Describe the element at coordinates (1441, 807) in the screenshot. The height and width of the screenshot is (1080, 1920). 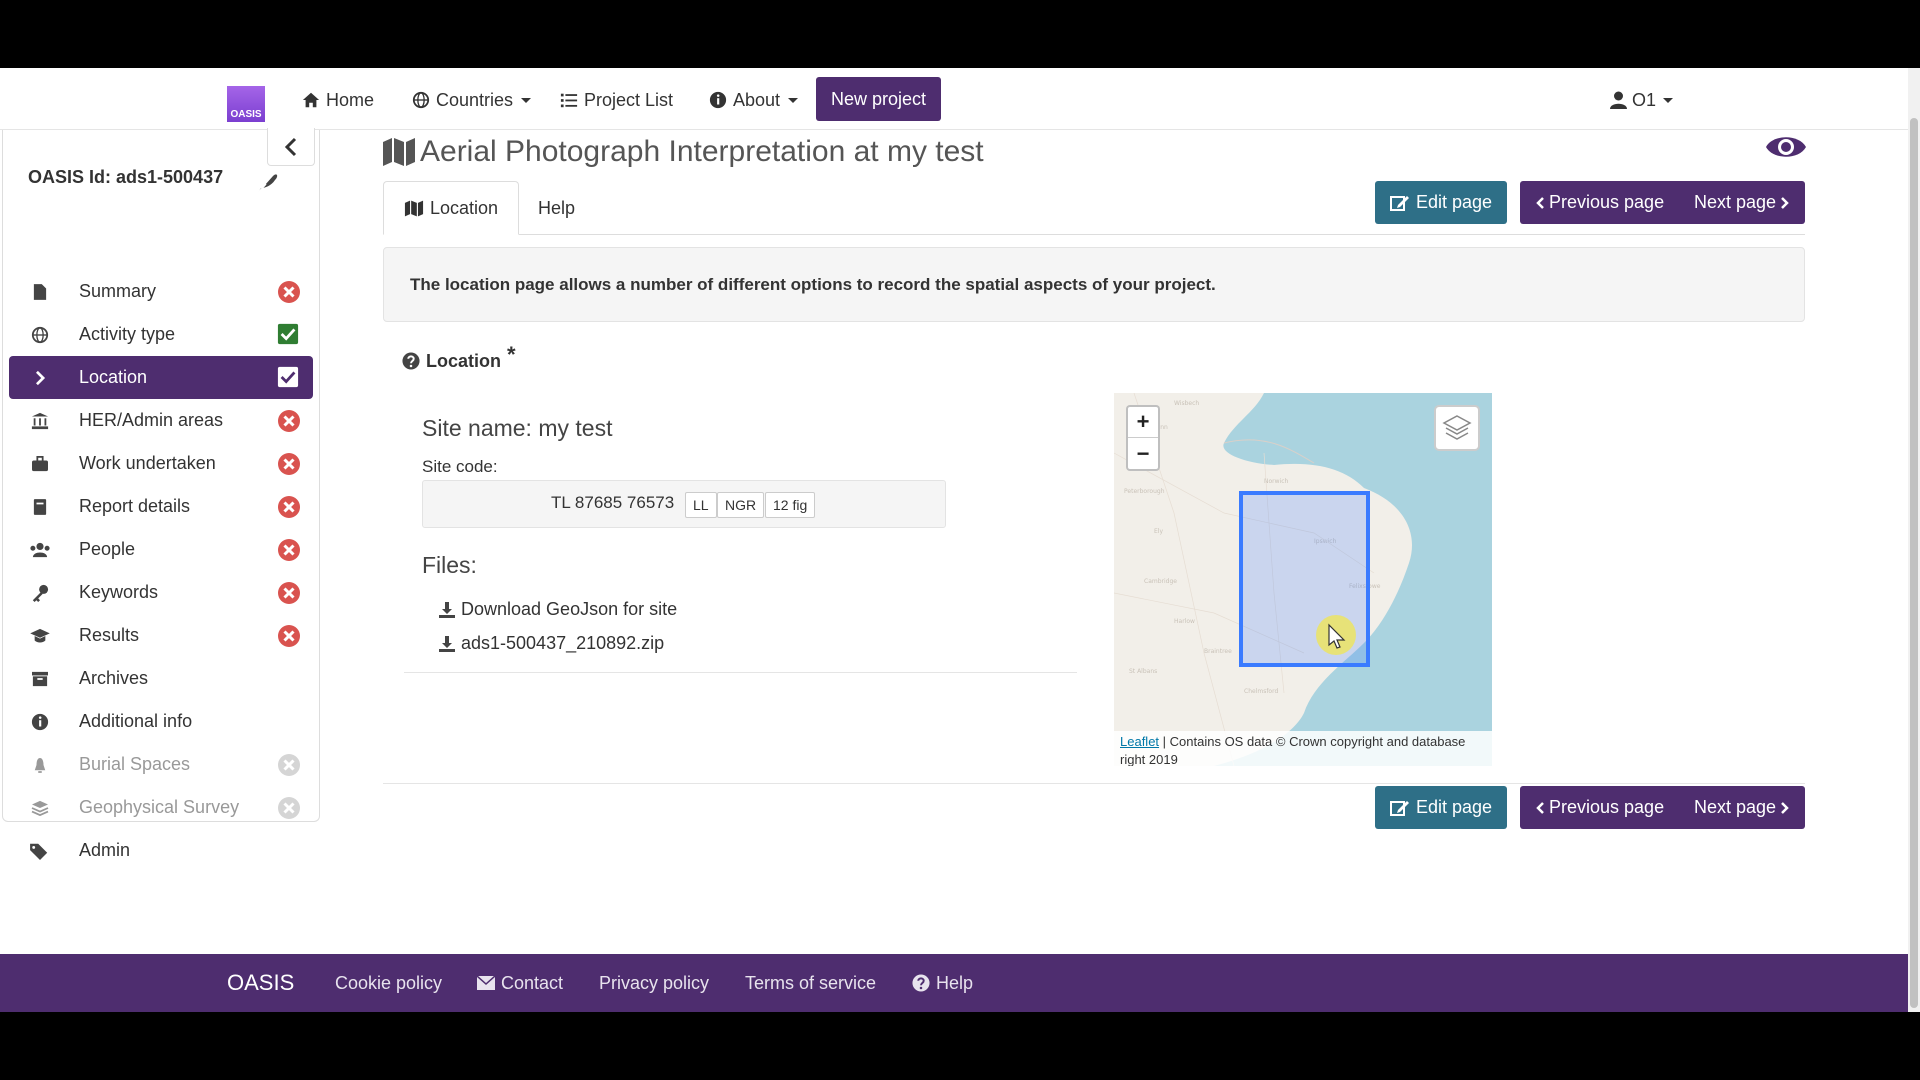
I see `edit-page-button-bottom: Edit page` at that location.